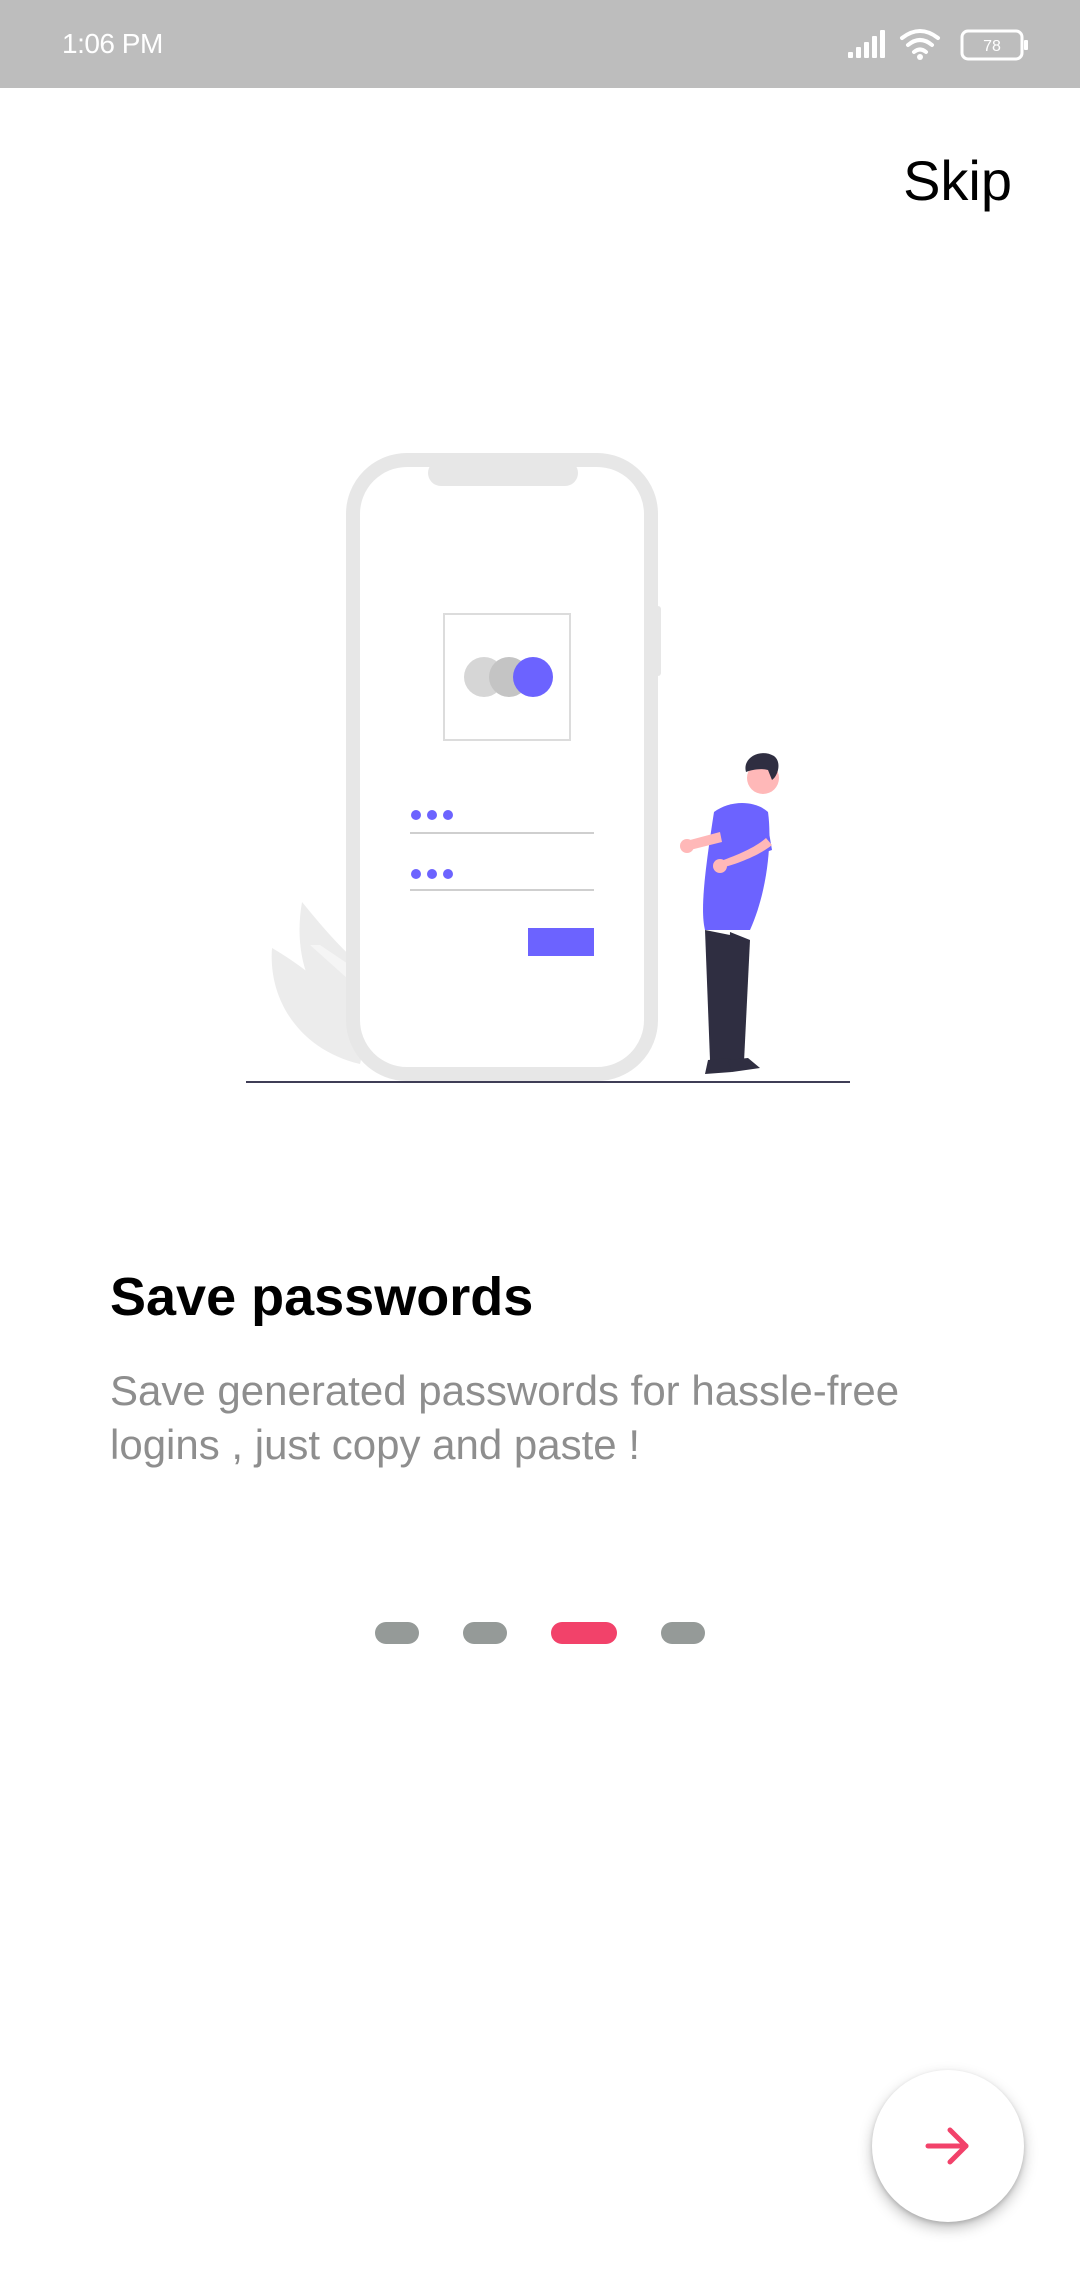  I want to click on page-title: Save passwords, so click(322, 1297).